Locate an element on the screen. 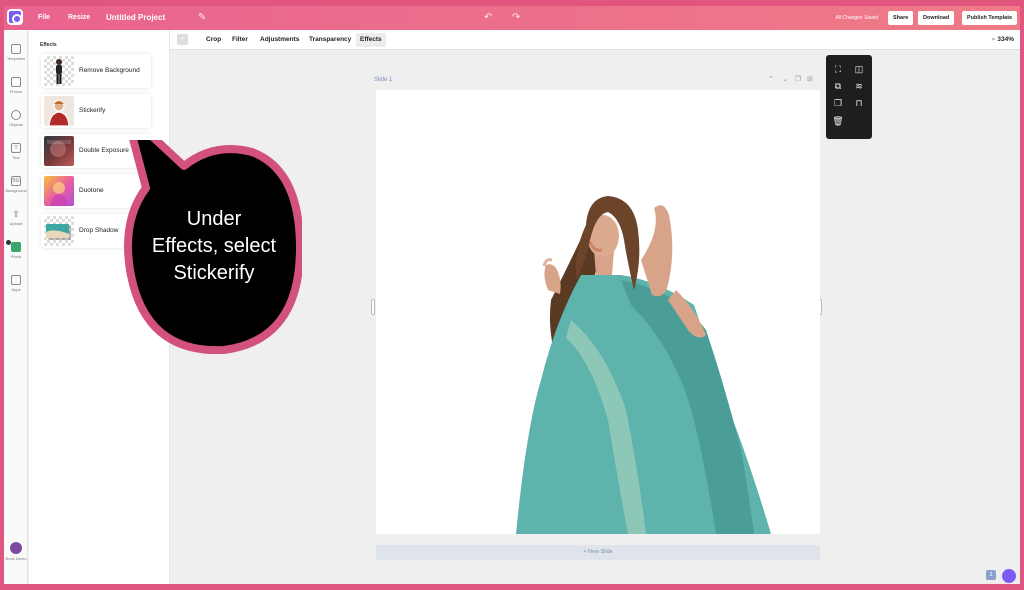  fit-to-canvas-icon: ⛶ is located at coordinates (838, 69).